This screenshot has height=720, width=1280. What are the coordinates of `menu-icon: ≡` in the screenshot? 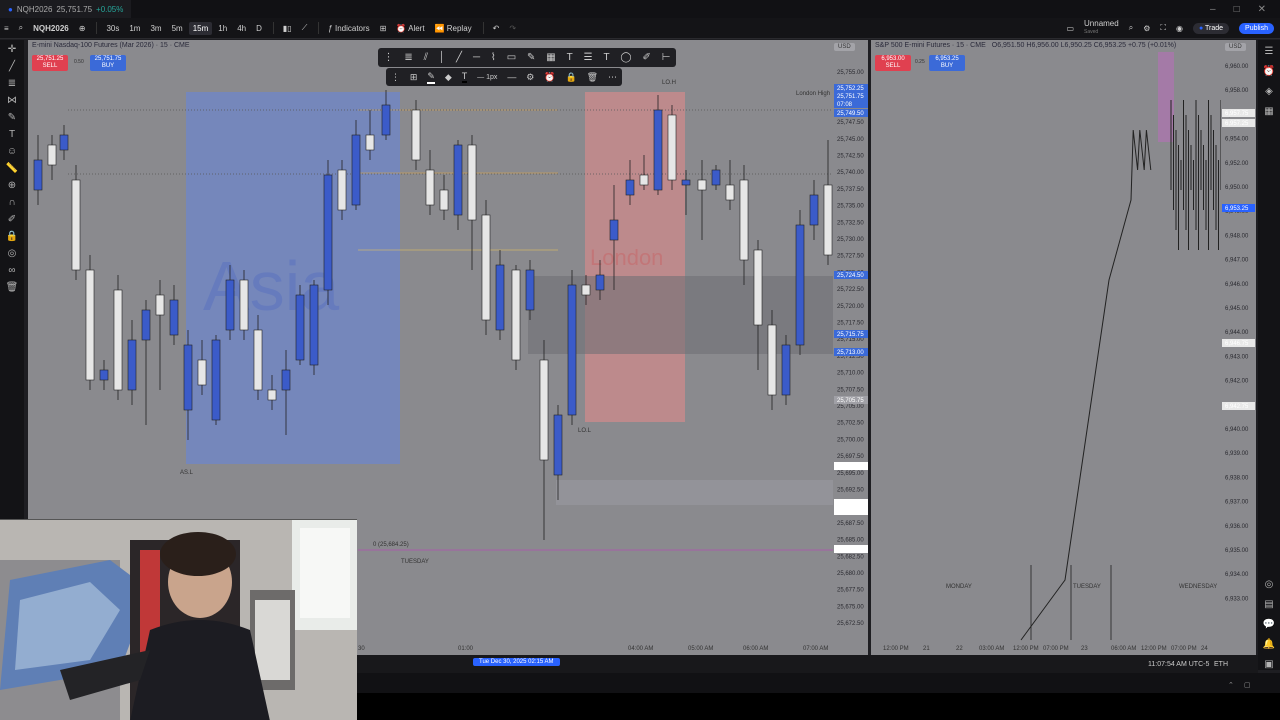 It's located at (6, 28).